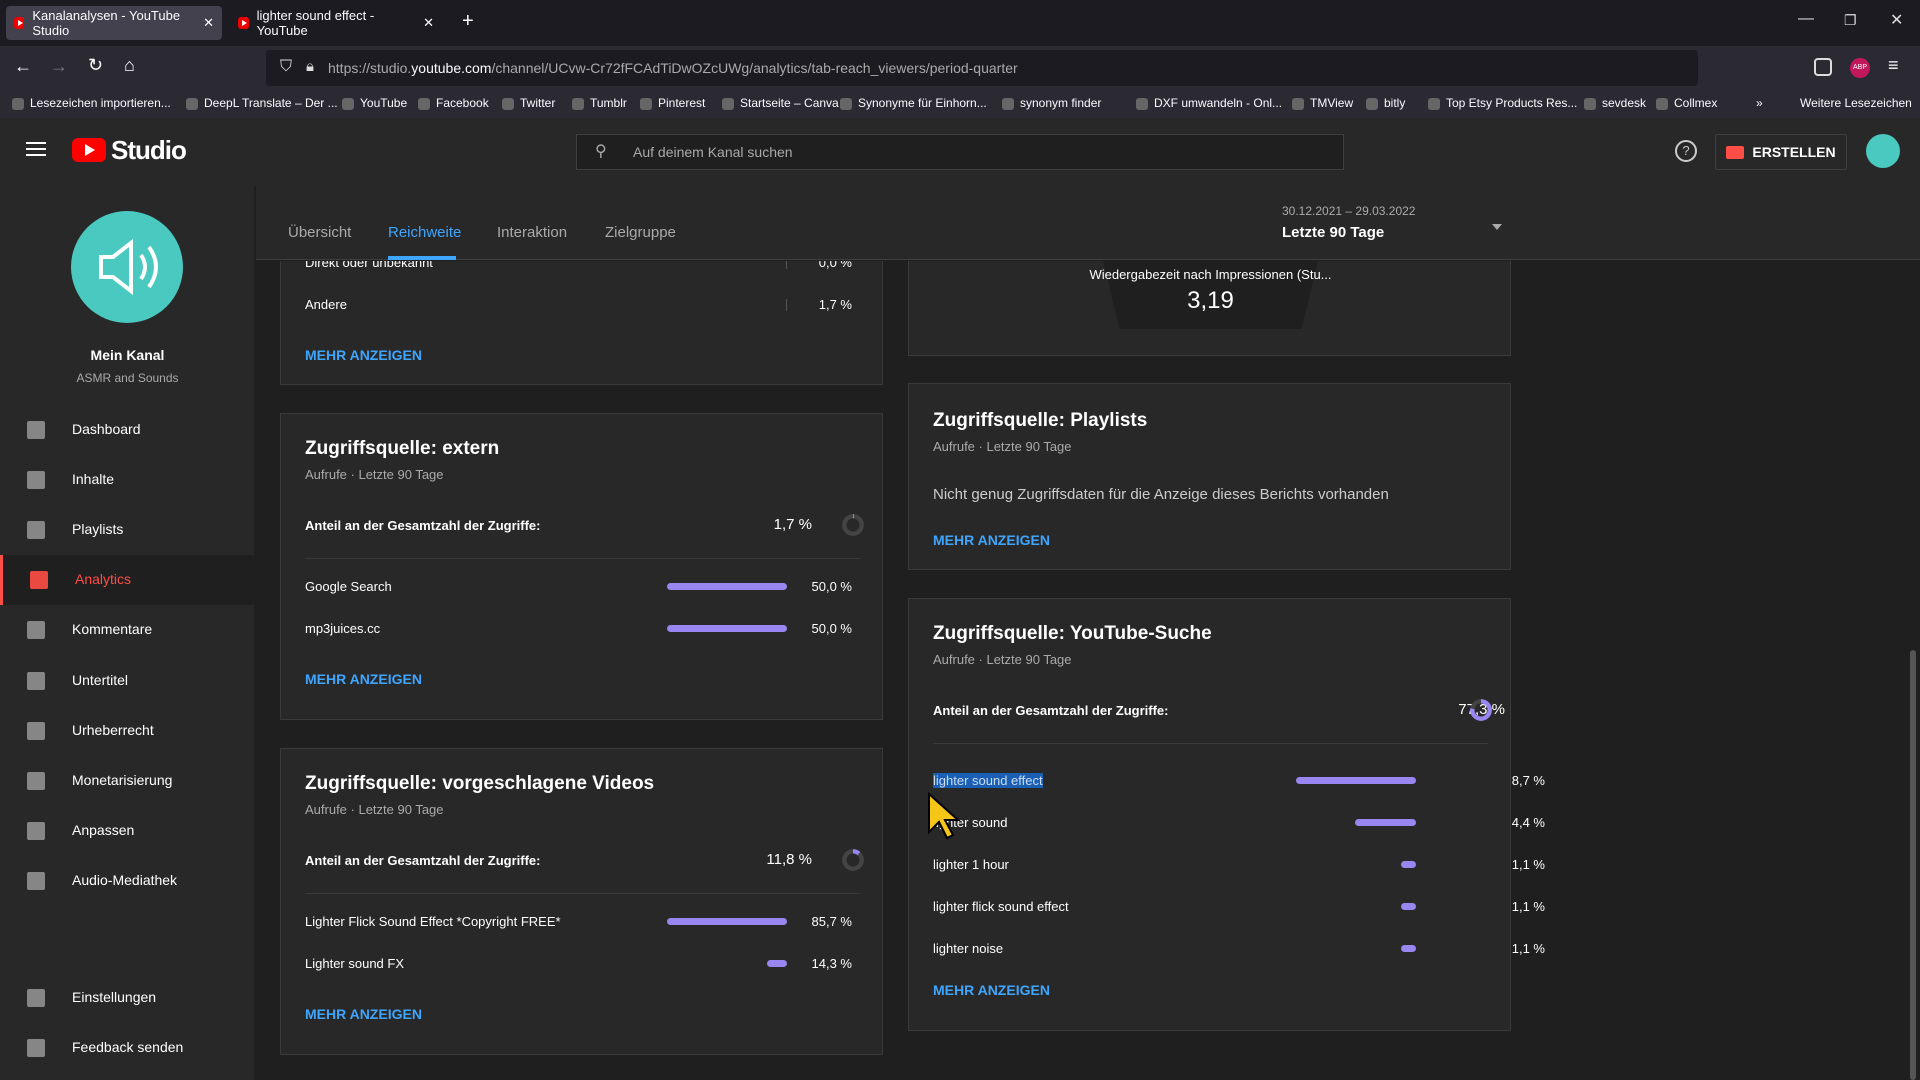  I want to click on sidebar-item-untertitel: Untertitel, so click(127, 681).